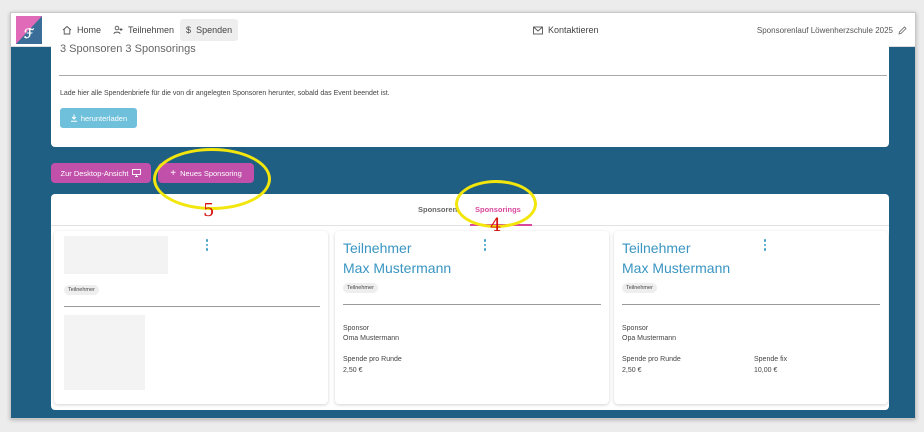  What do you see at coordinates (824, 30) in the screenshot?
I see `event-name: Sponsorenlauf Löwenherzschule 2025` at bounding box center [824, 30].